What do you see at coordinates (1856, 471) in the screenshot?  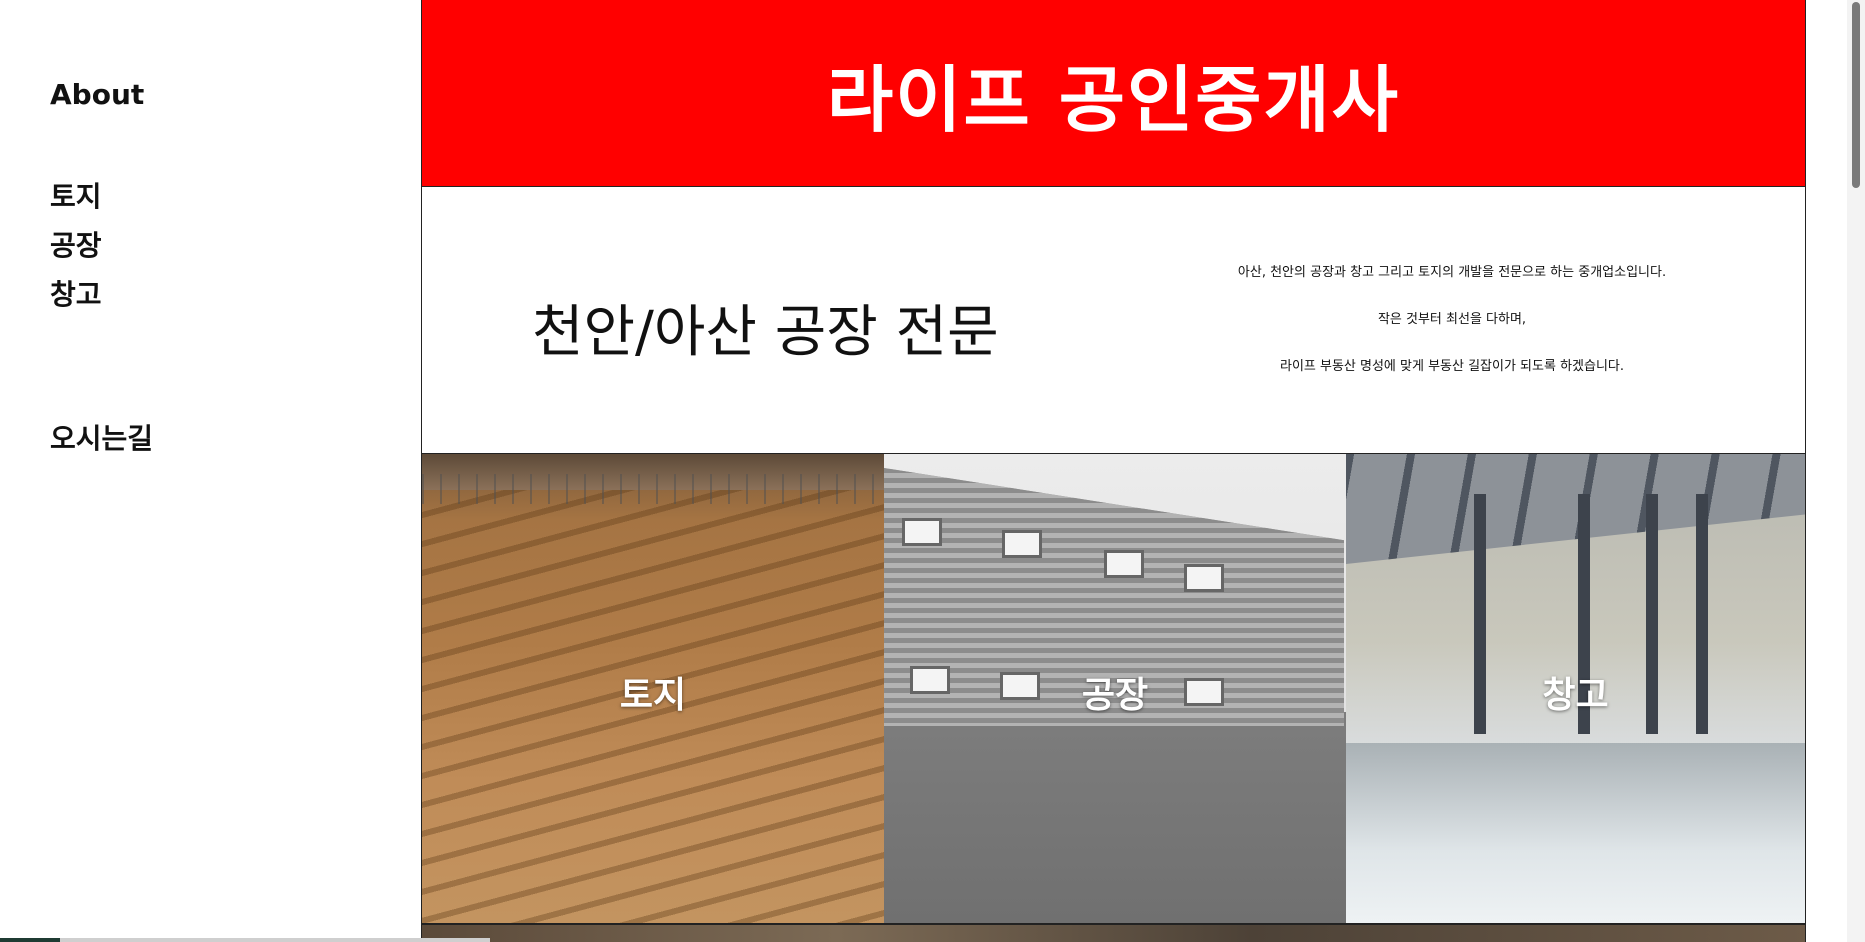 I see `vertical-scrollbar` at bounding box center [1856, 471].